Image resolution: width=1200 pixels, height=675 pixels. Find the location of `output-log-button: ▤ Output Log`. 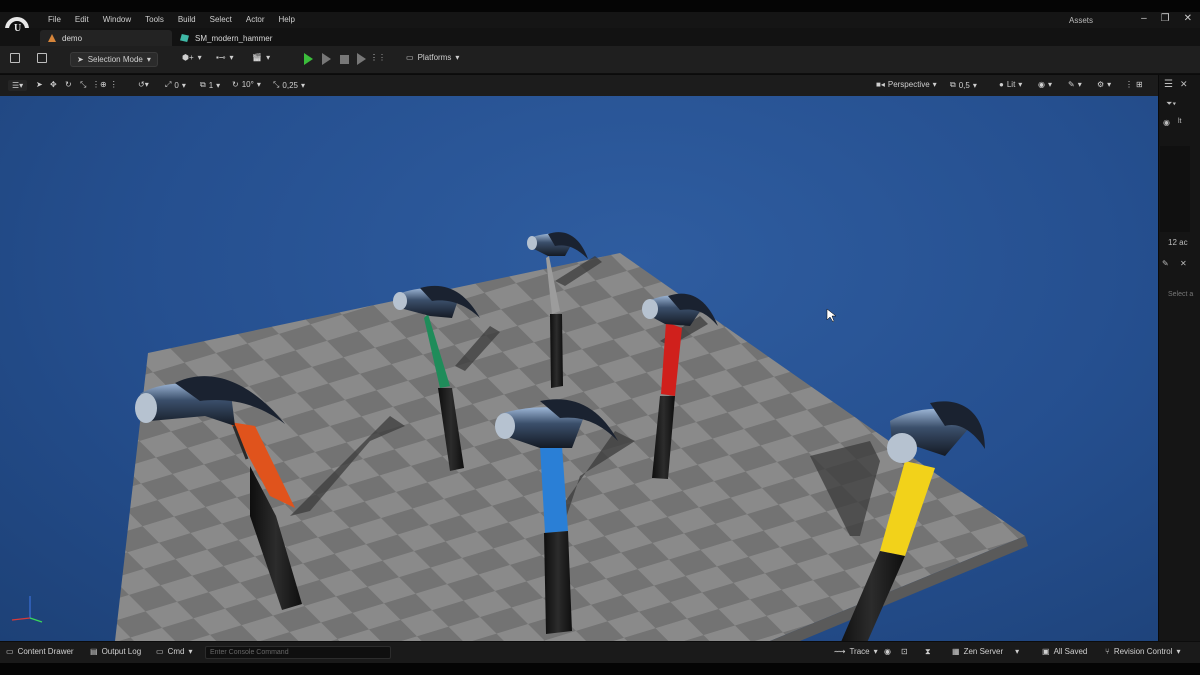

output-log-button: ▤ Output Log is located at coordinates (115, 651).